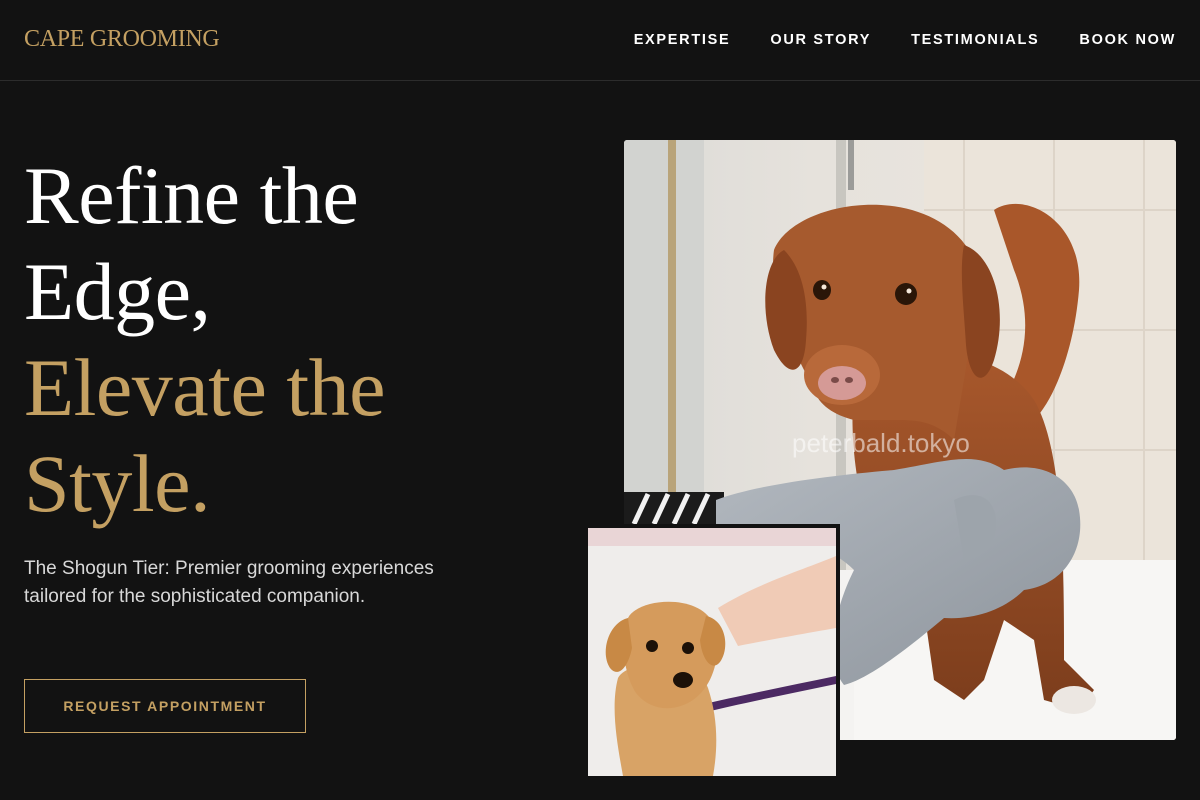 This screenshot has width=1200, height=800. What do you see at coordinates (881, 443) in the screenshot?
I see `watermark-text: peterbald.tokyo` at bounding box center [881, 443].